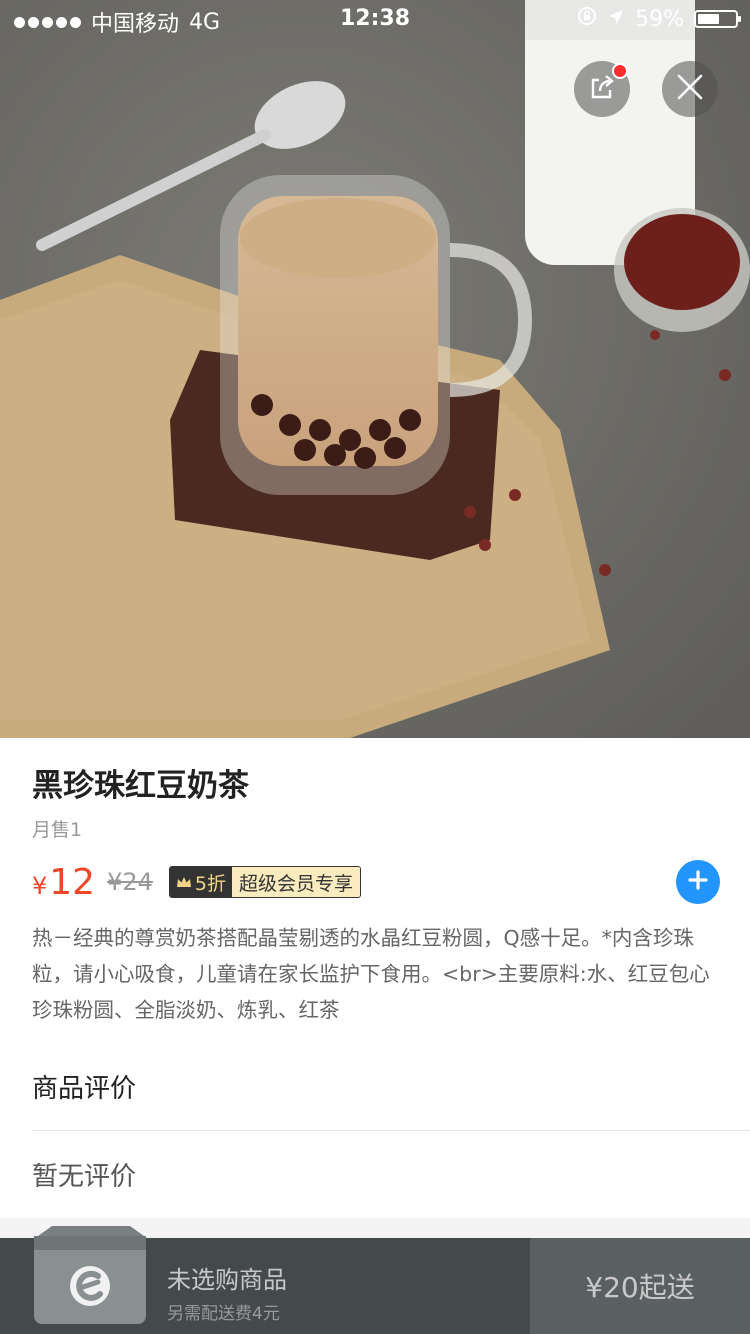 The height and width of the screenshot is (1334, 750). I want to click on cart-summary: 未选购商品 另需配送费4元, so click(227, 1292).